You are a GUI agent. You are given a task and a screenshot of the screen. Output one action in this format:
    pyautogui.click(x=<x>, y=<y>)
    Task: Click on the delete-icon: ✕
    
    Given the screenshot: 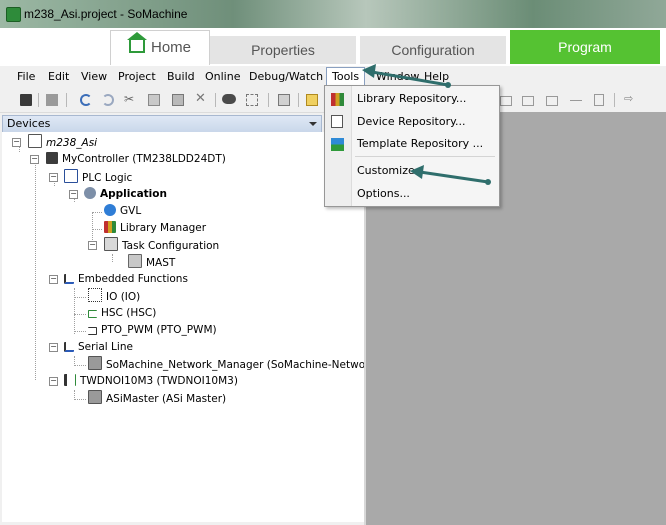 What is the action you would take?
    pyautogui.click(x=201, y=98)
    